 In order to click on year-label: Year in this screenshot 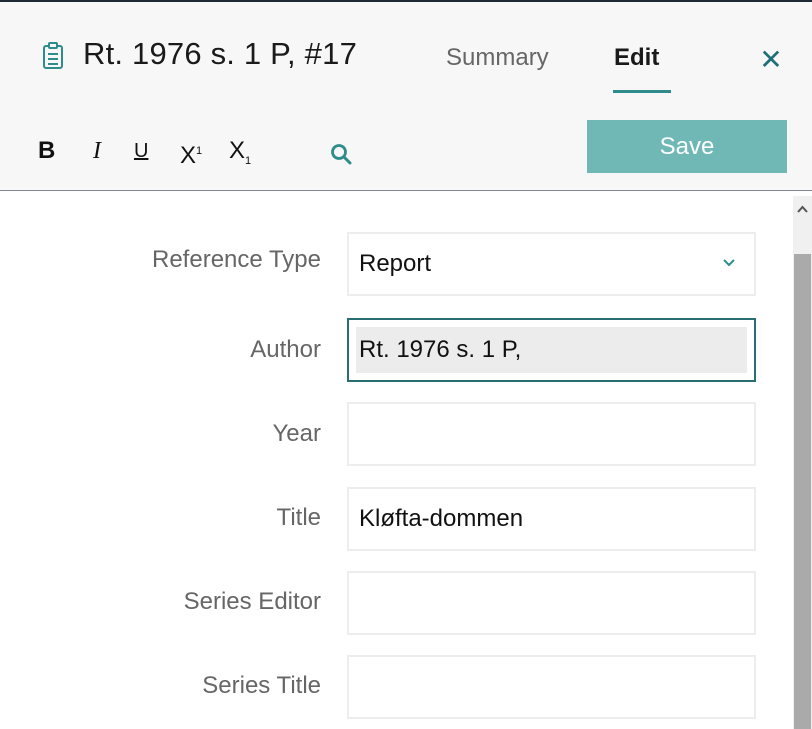, I will do `click(297, 433)`.